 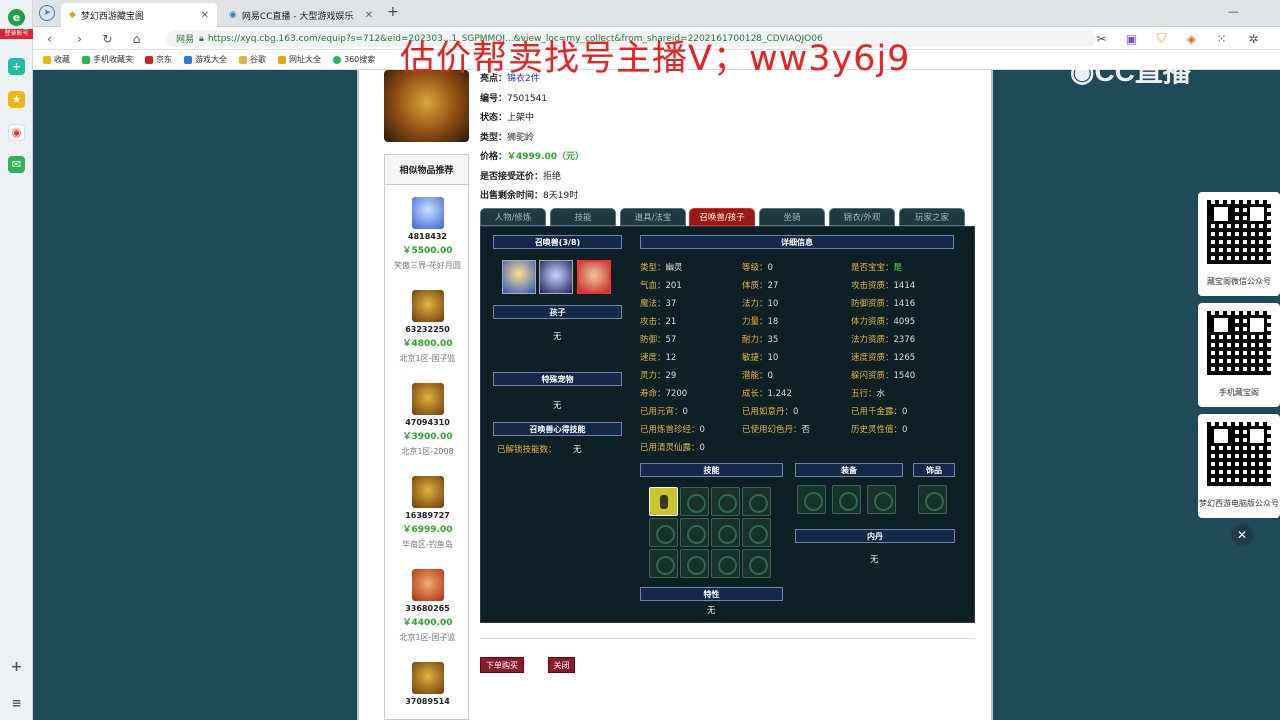 I want to click on tab-cc: ◉ 网易CC直播 - 大型游戏娱乐直播 ✕, so click(x=301, y=15).